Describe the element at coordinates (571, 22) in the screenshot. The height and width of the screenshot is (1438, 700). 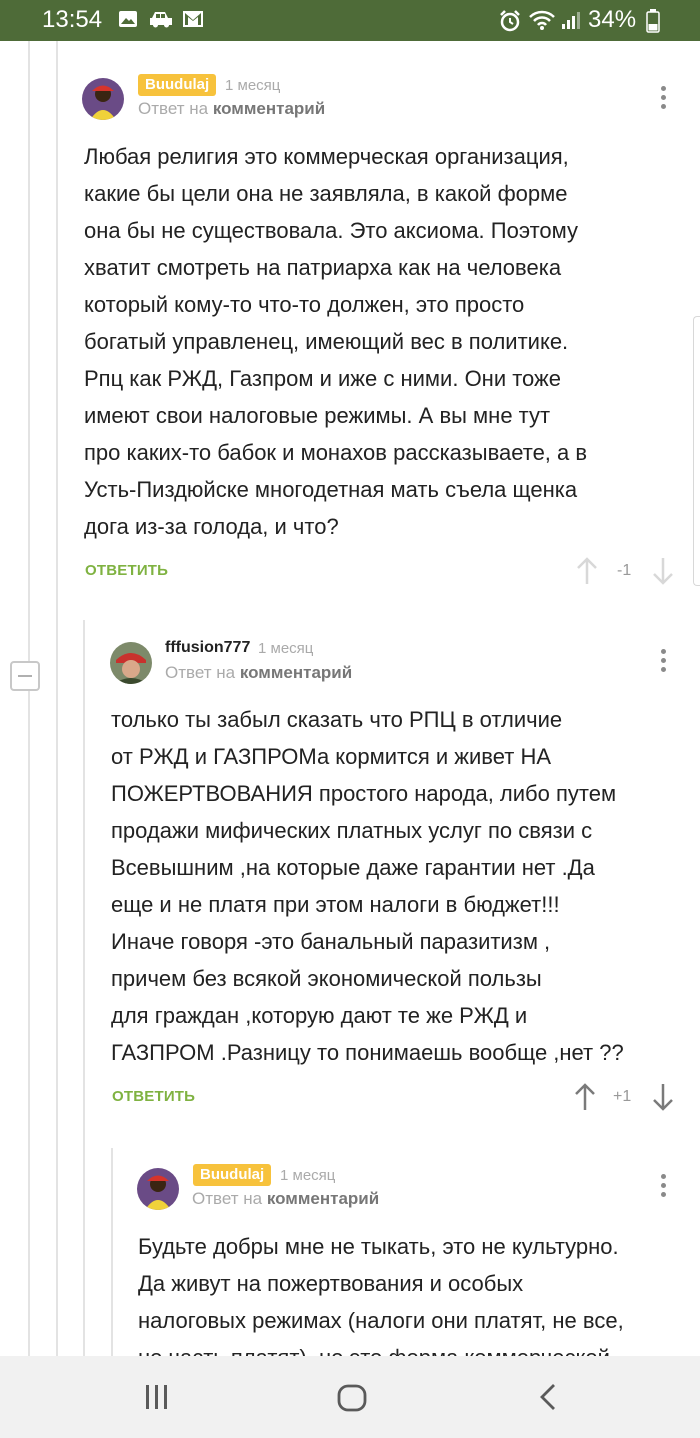
I see `signal-icon` at that location.